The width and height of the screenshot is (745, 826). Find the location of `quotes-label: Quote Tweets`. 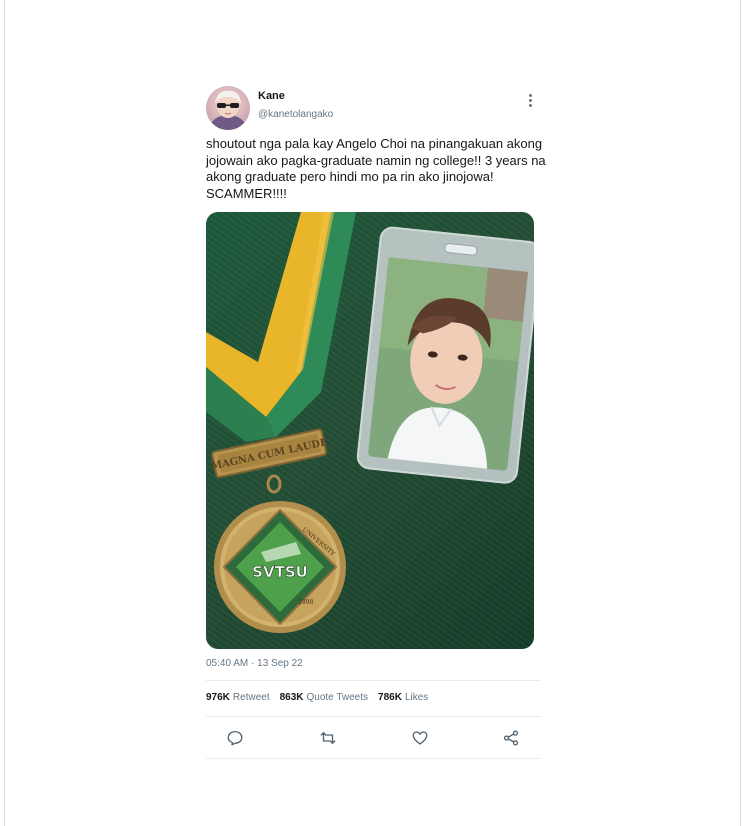

quotes-label: Quote Tweets is located at coordinates (337, 697).